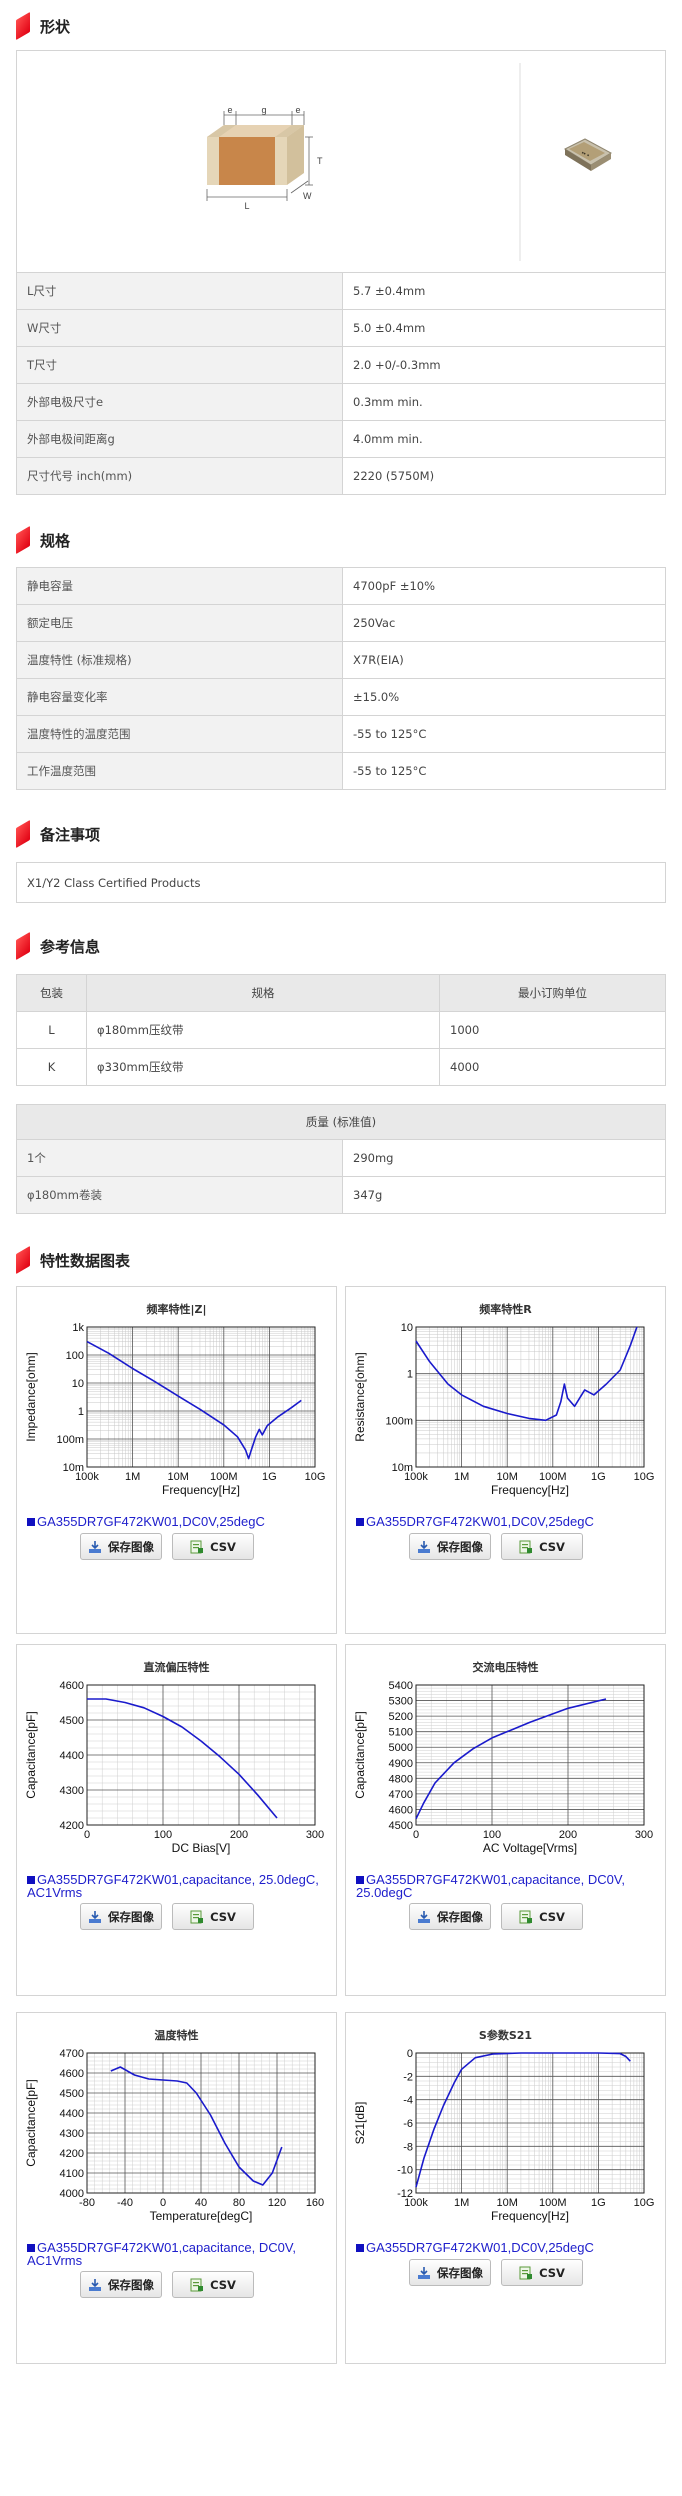  What do you see at coordinates (552, 1030) in the screenshot?
I see `pkg-min-order: 1000` at bounding box center [552, 1030].